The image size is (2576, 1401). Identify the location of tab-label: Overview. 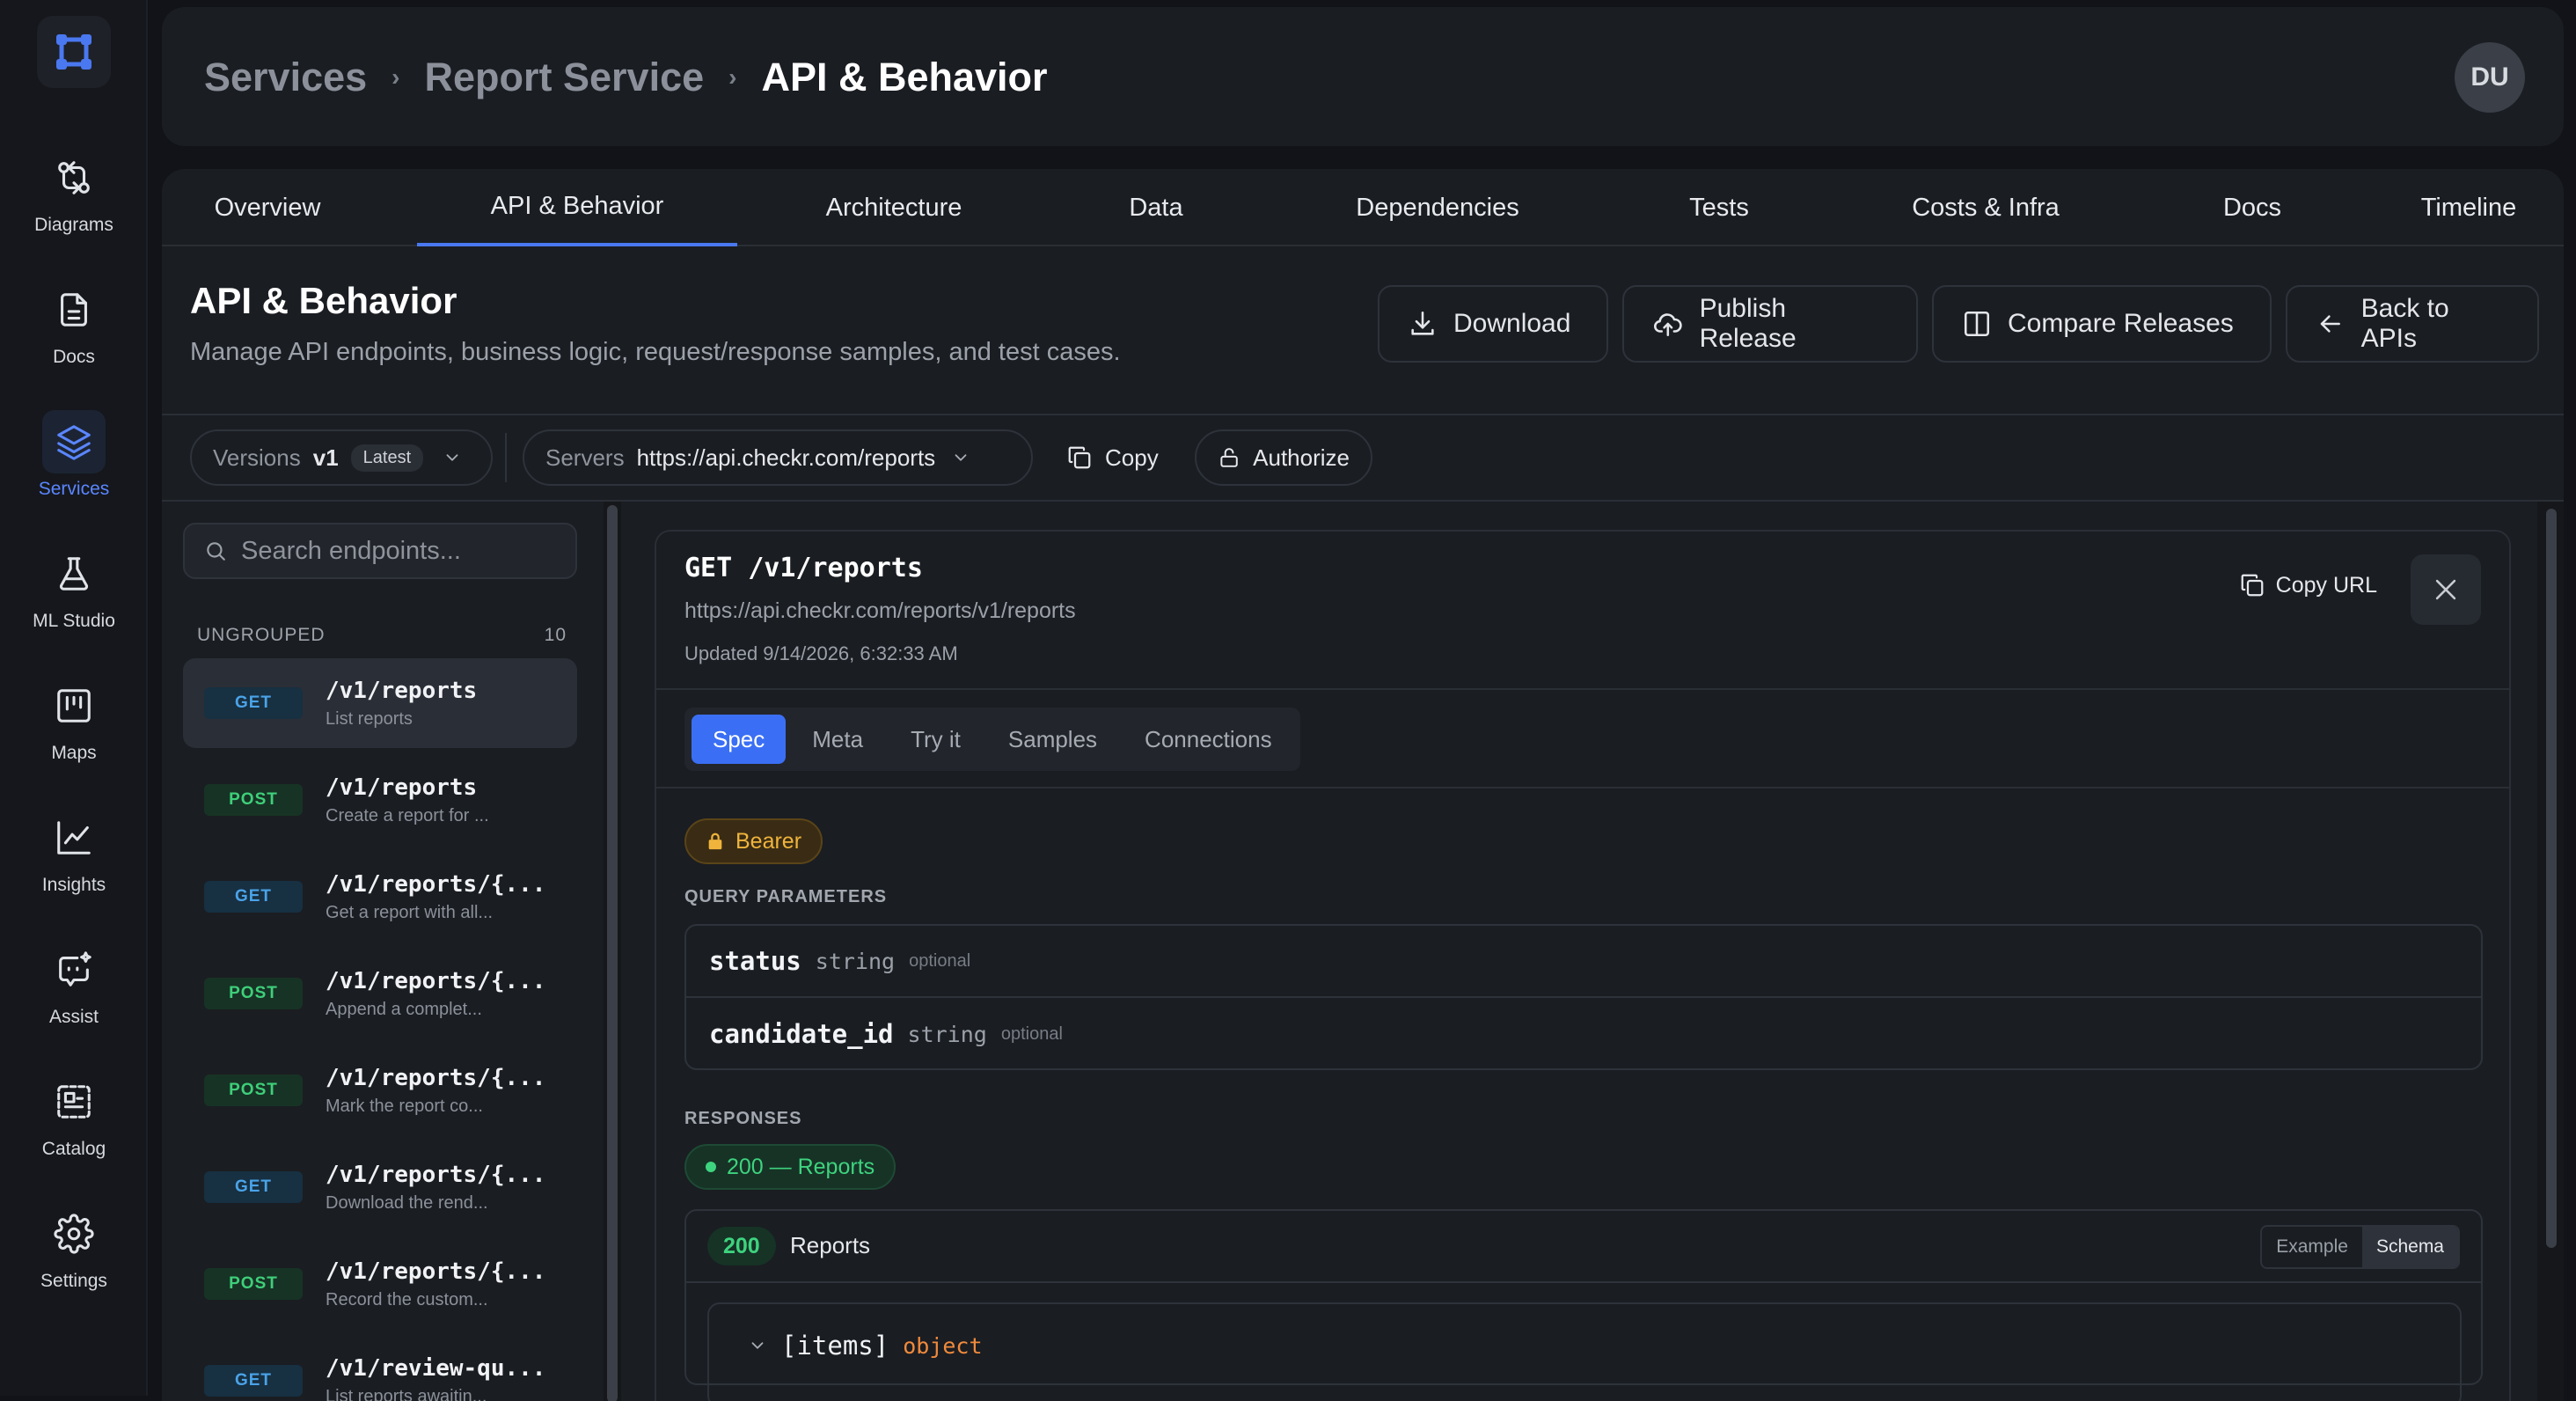
(241, 208).